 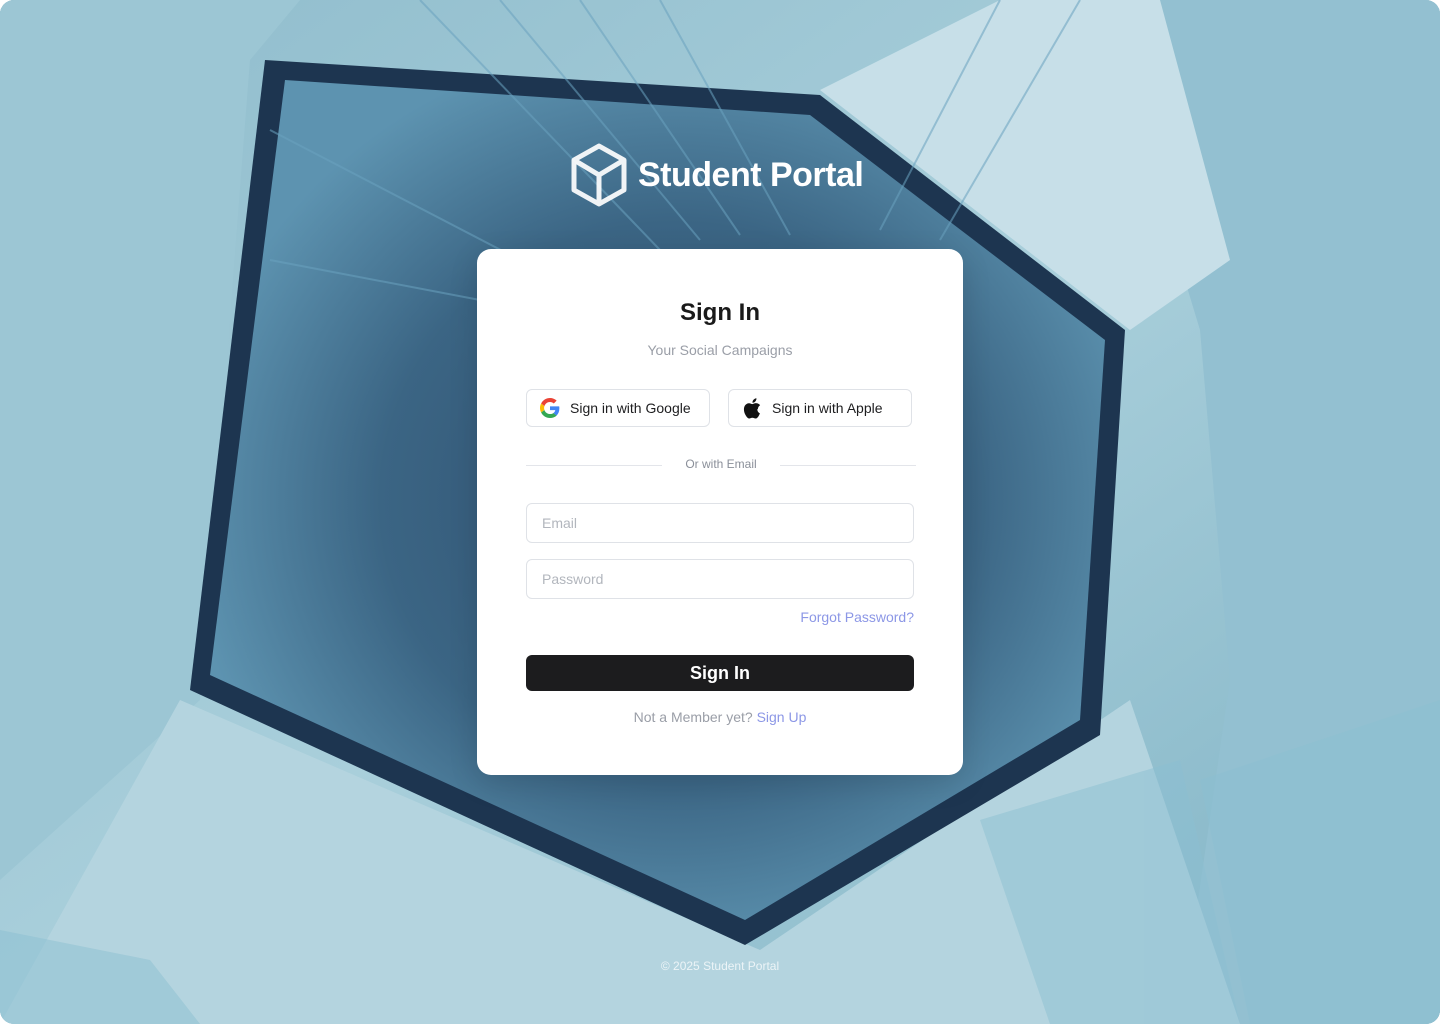 What do you see at coordinates (827, 408) in the screenshot?
I see `apple-button-label: Sign in with Apple` at bounding box center [827, 408].